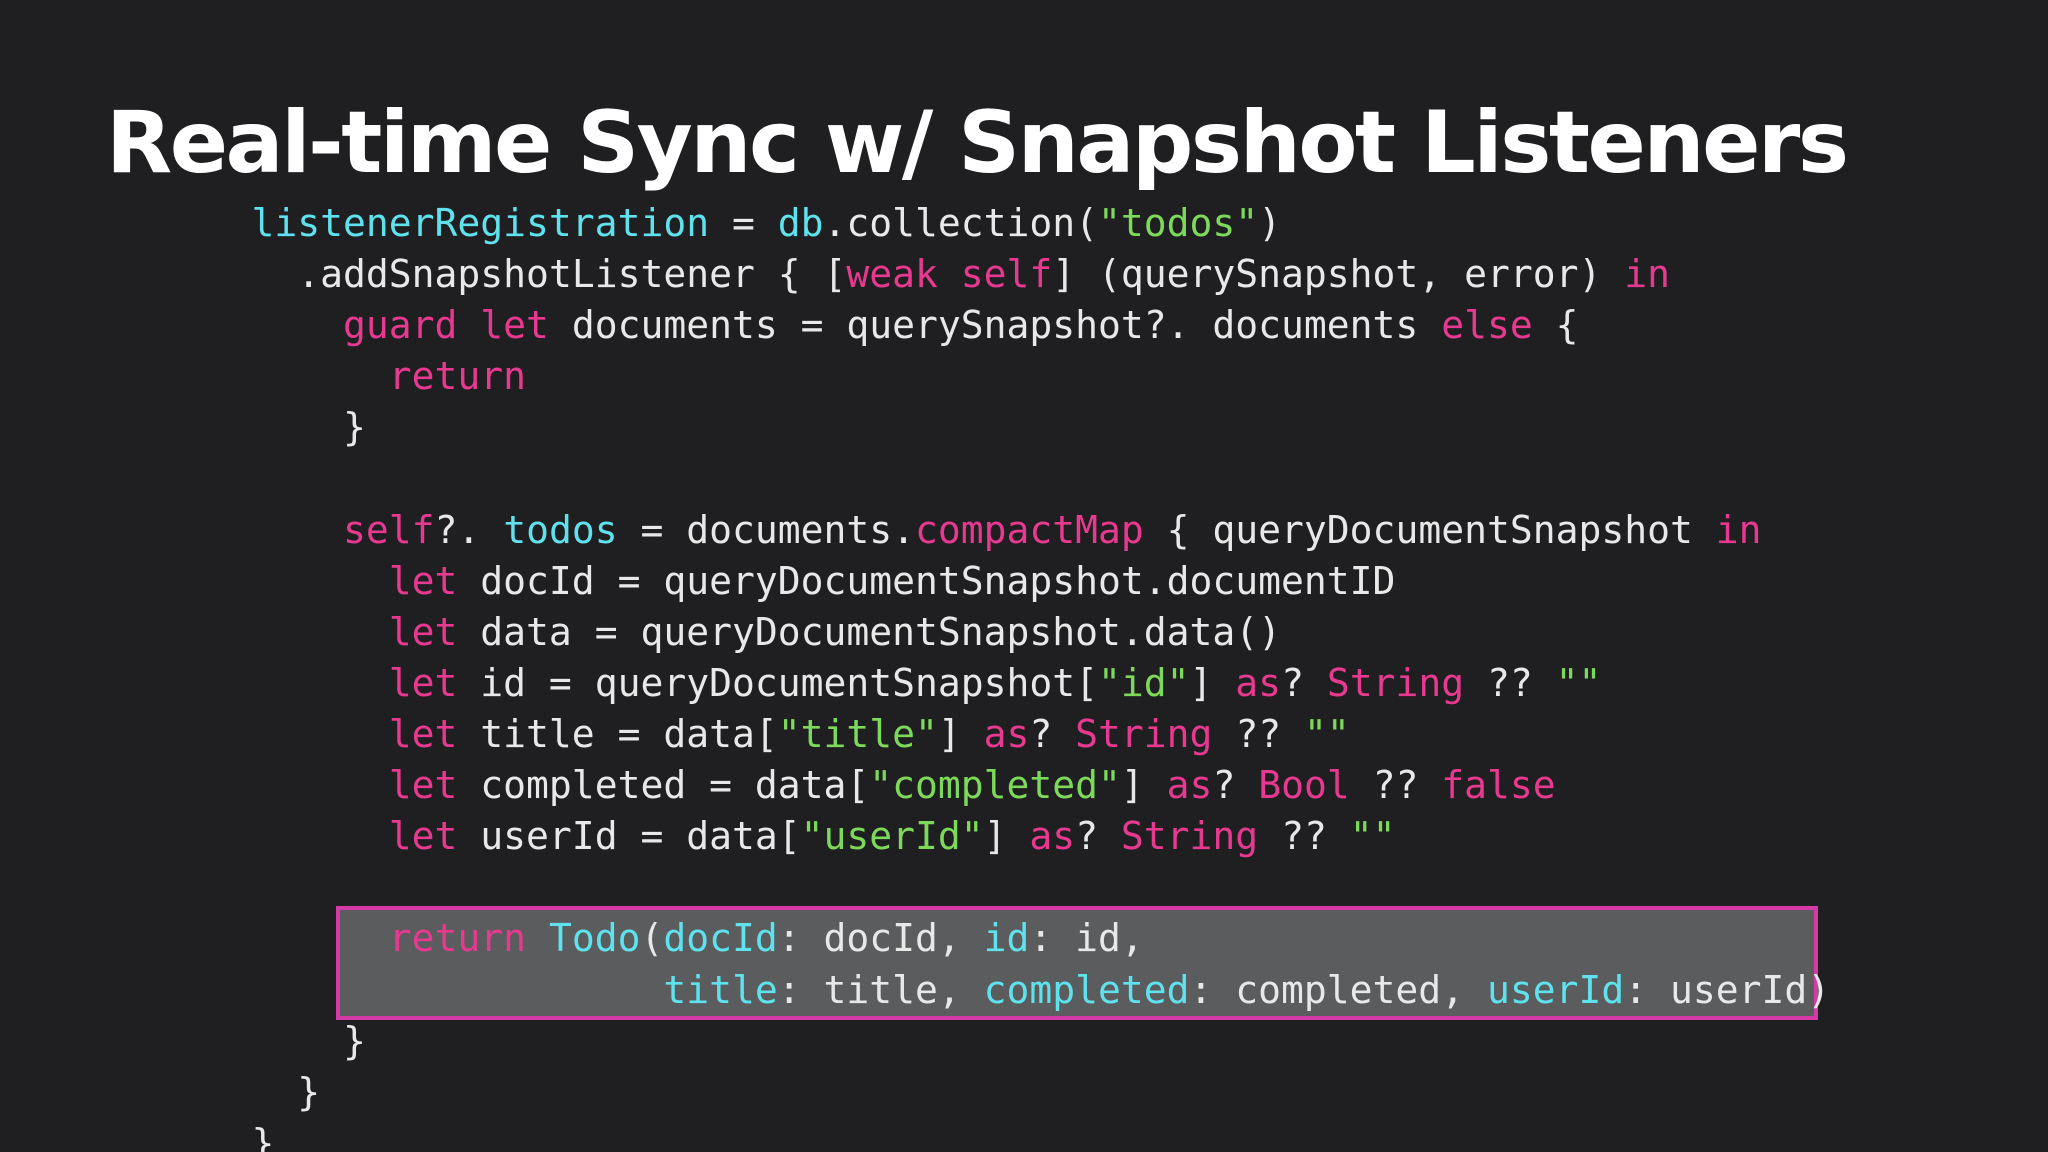  Describe the element at coordinates (961, 223) in the screenshot. I see `code-token: .collection(` at that location.